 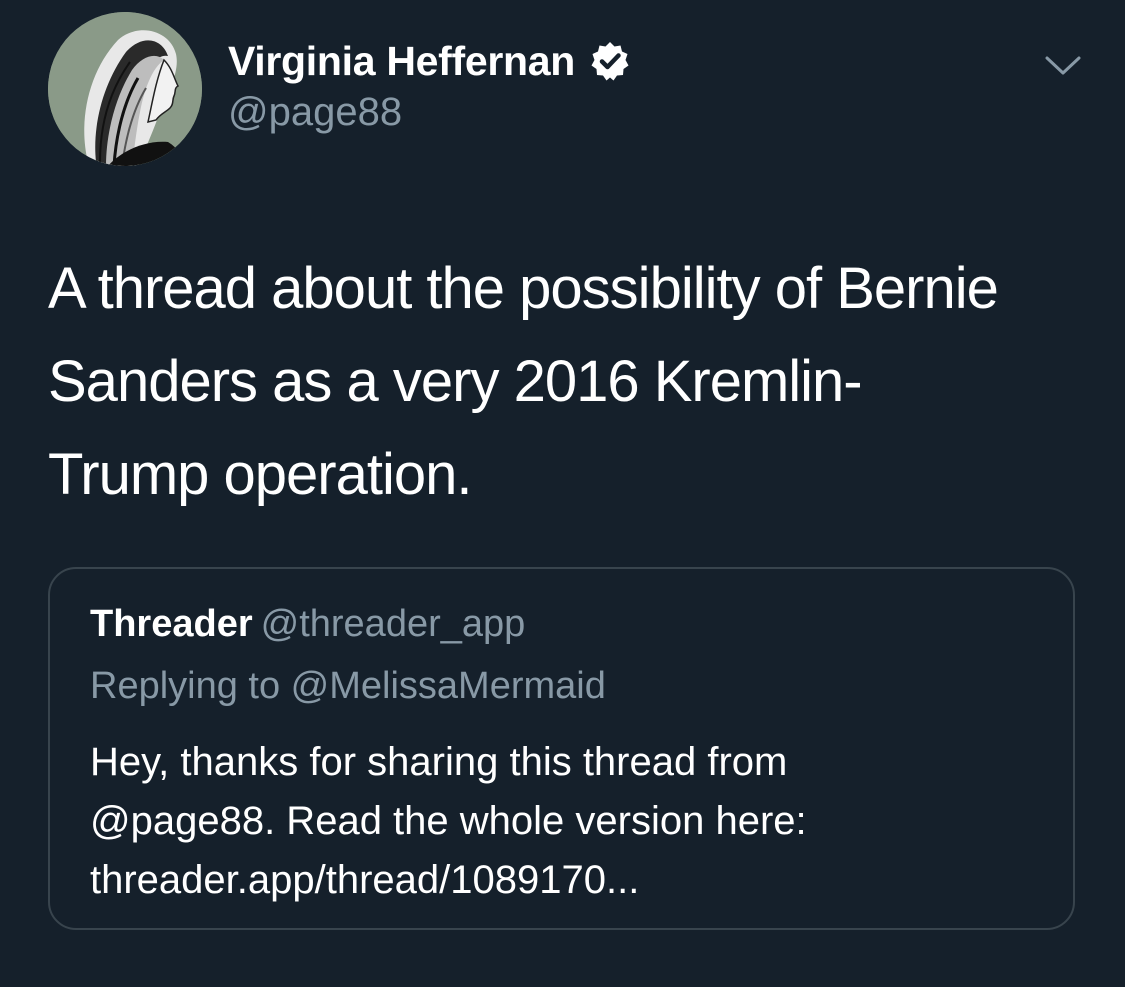 I want to click on quoted-author-name: Threader, so click(x=171, y=624).